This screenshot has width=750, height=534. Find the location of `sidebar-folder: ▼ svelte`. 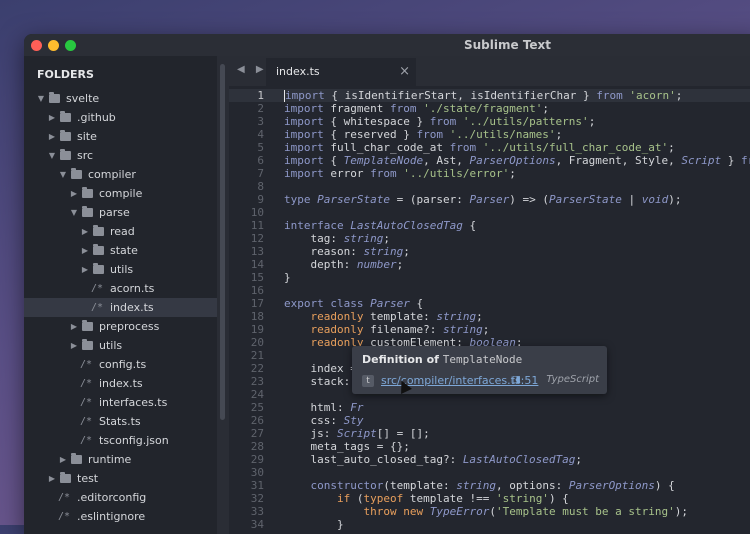

sidebar-folder: ▼ svelte is located at coordinates (120, 98).